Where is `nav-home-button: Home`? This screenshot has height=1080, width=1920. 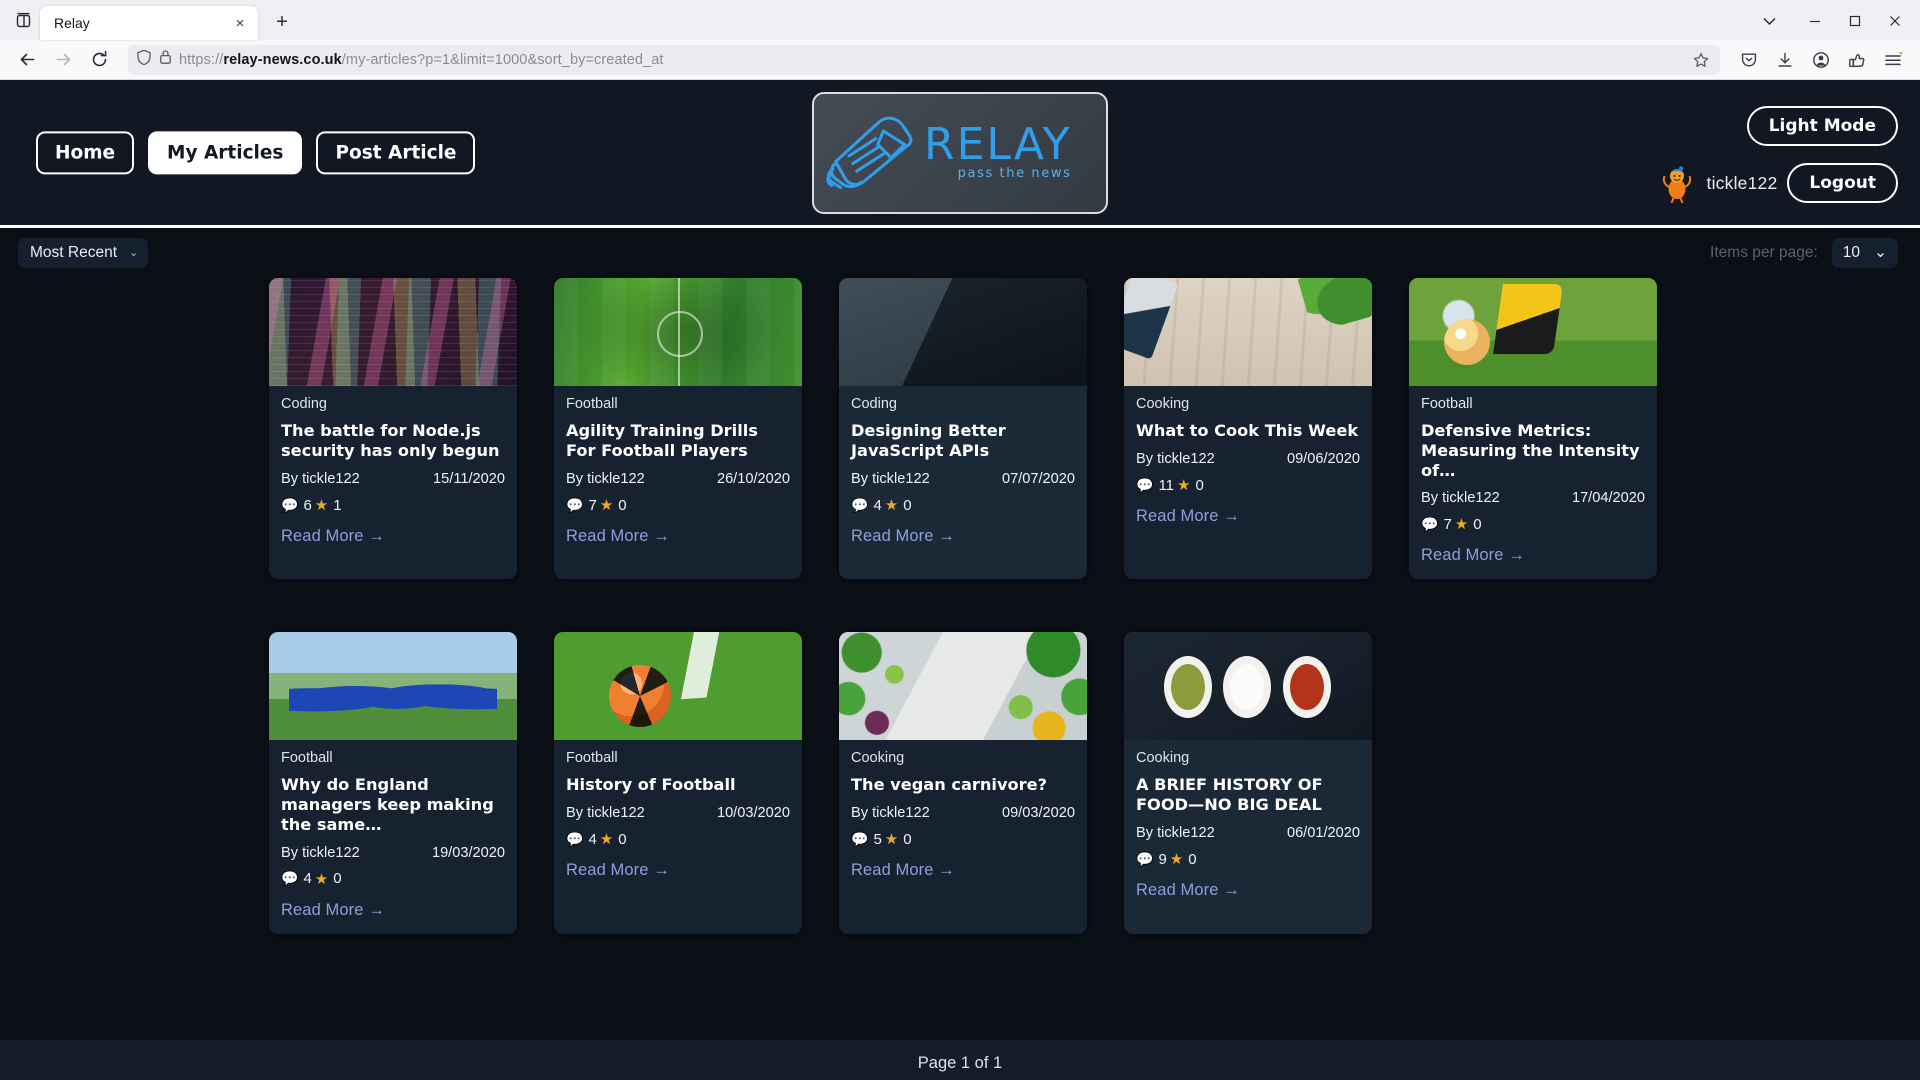 nav-home-button: Home is located at coordinates (85, 152).